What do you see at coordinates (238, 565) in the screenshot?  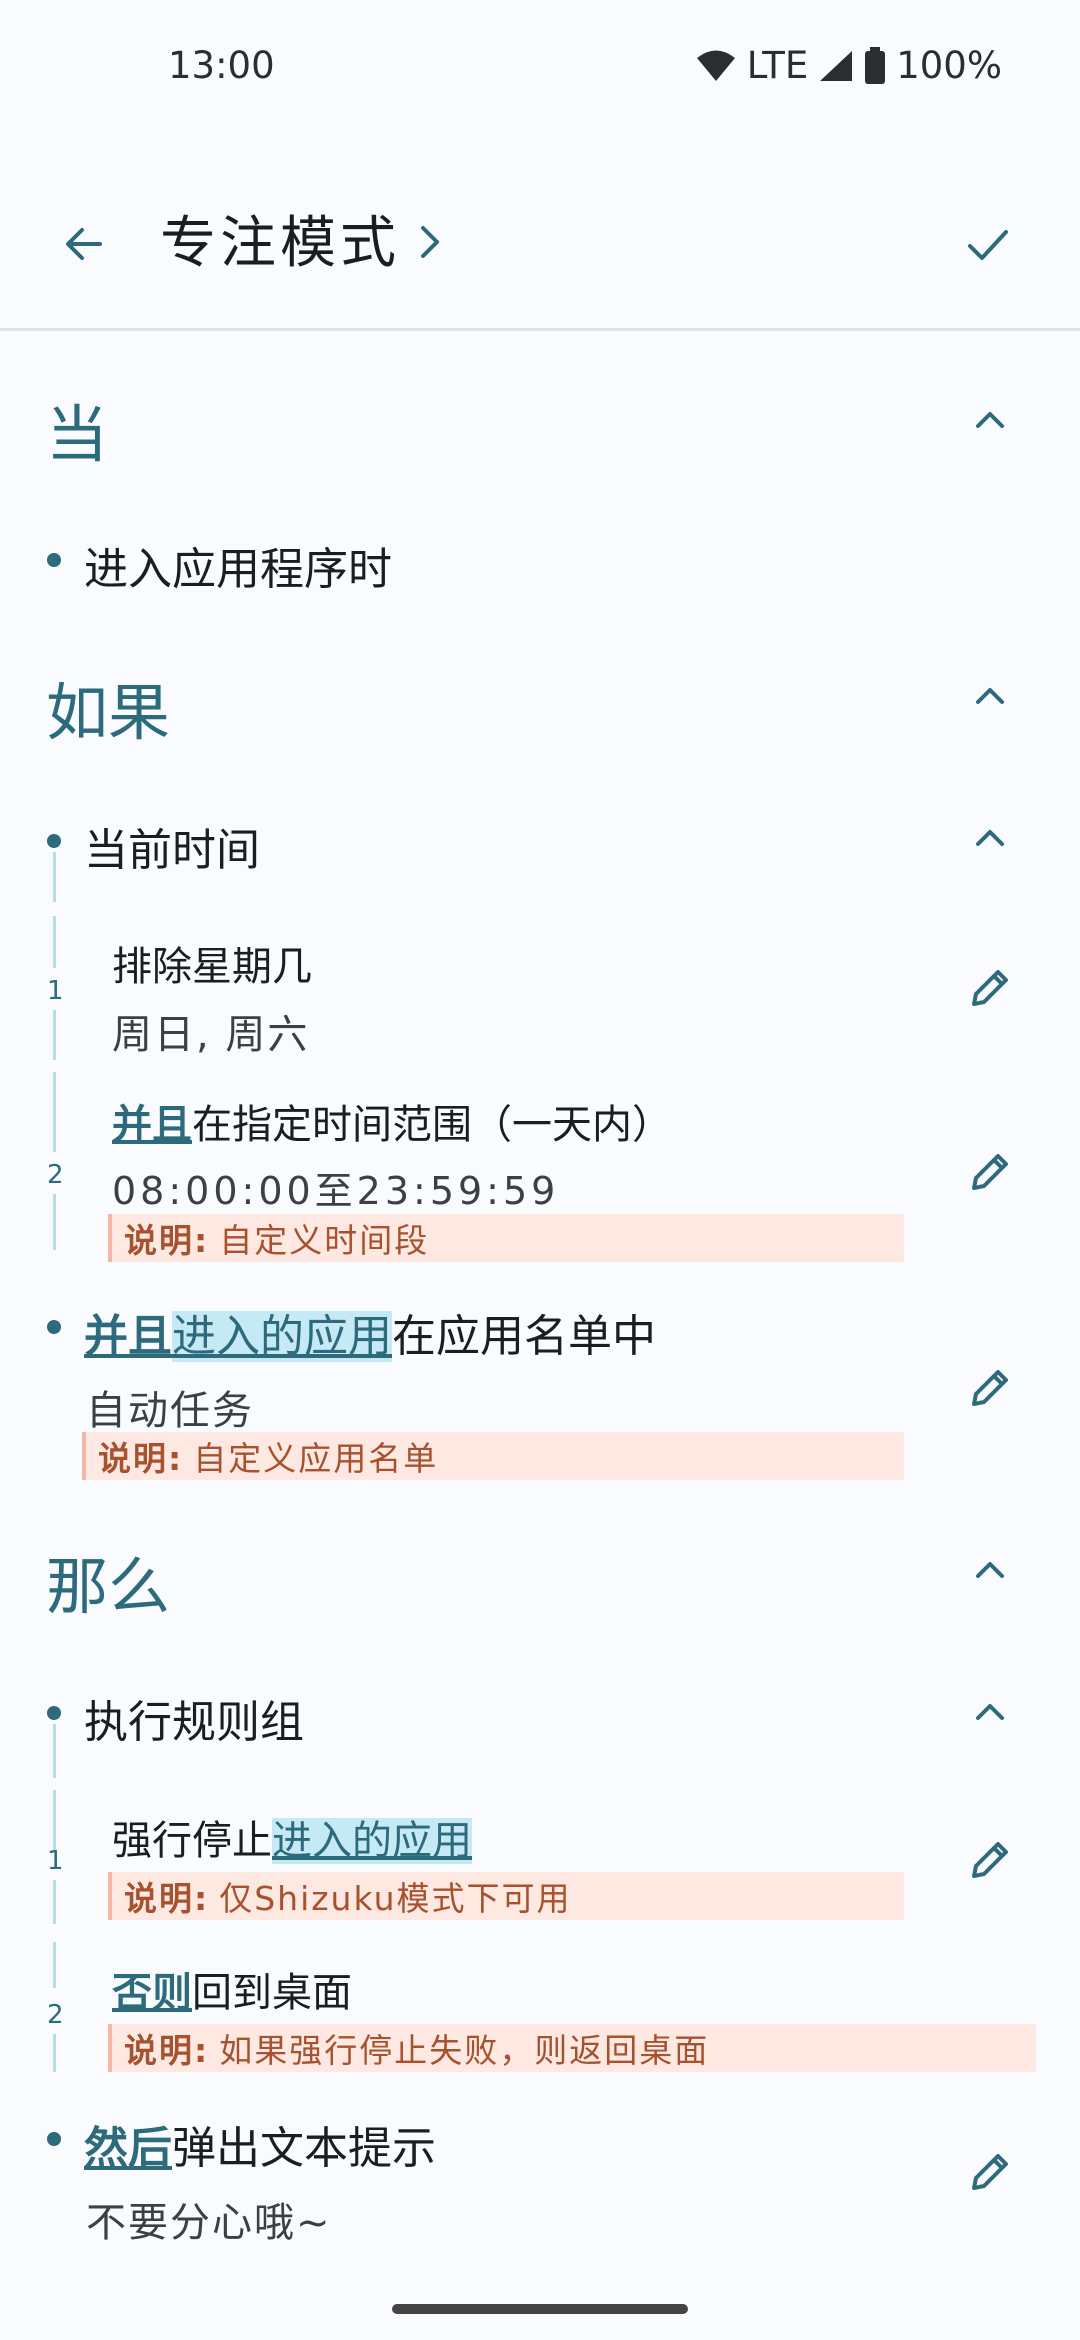 I see `trigger-item: 进入应用程序时` at bounding box center [238, 565].